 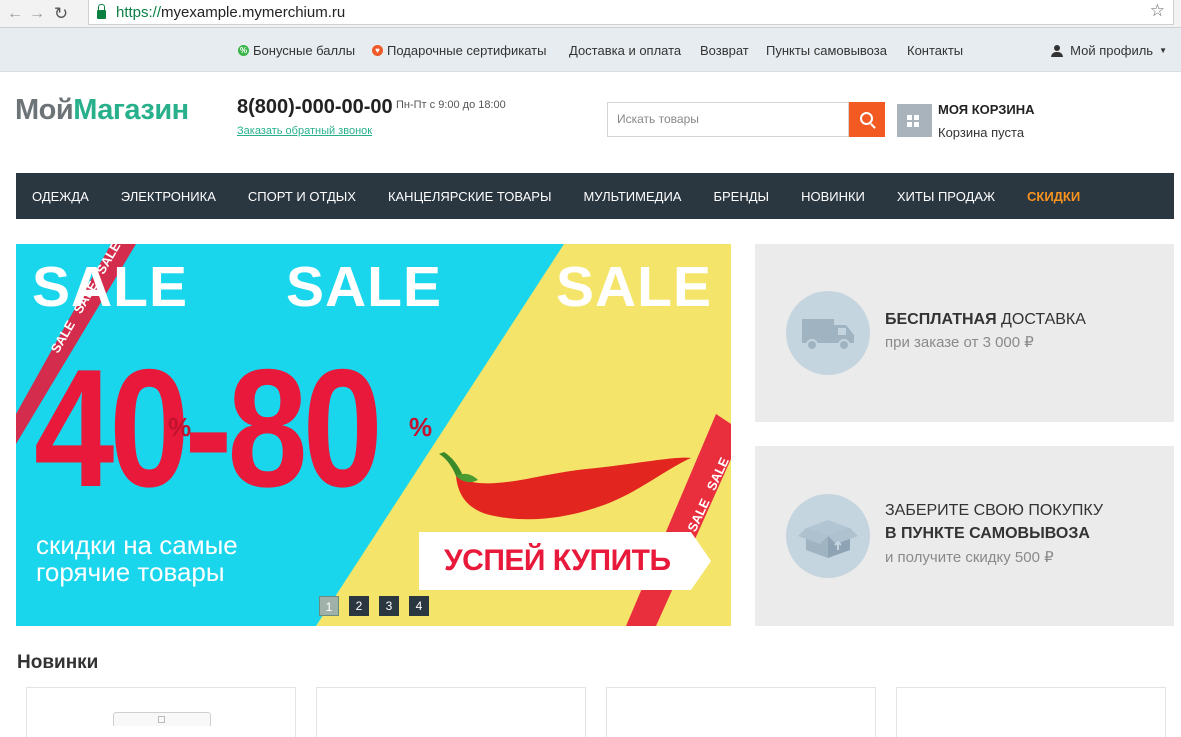 I want to click on discount-min: 40, so click(x=112, y=428).